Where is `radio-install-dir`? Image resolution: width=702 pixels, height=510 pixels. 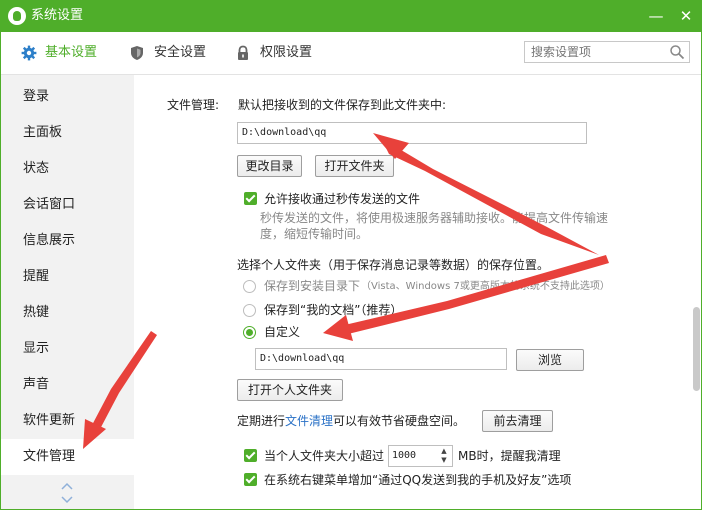 radio-install-dir is located at coordinates (249, 286).